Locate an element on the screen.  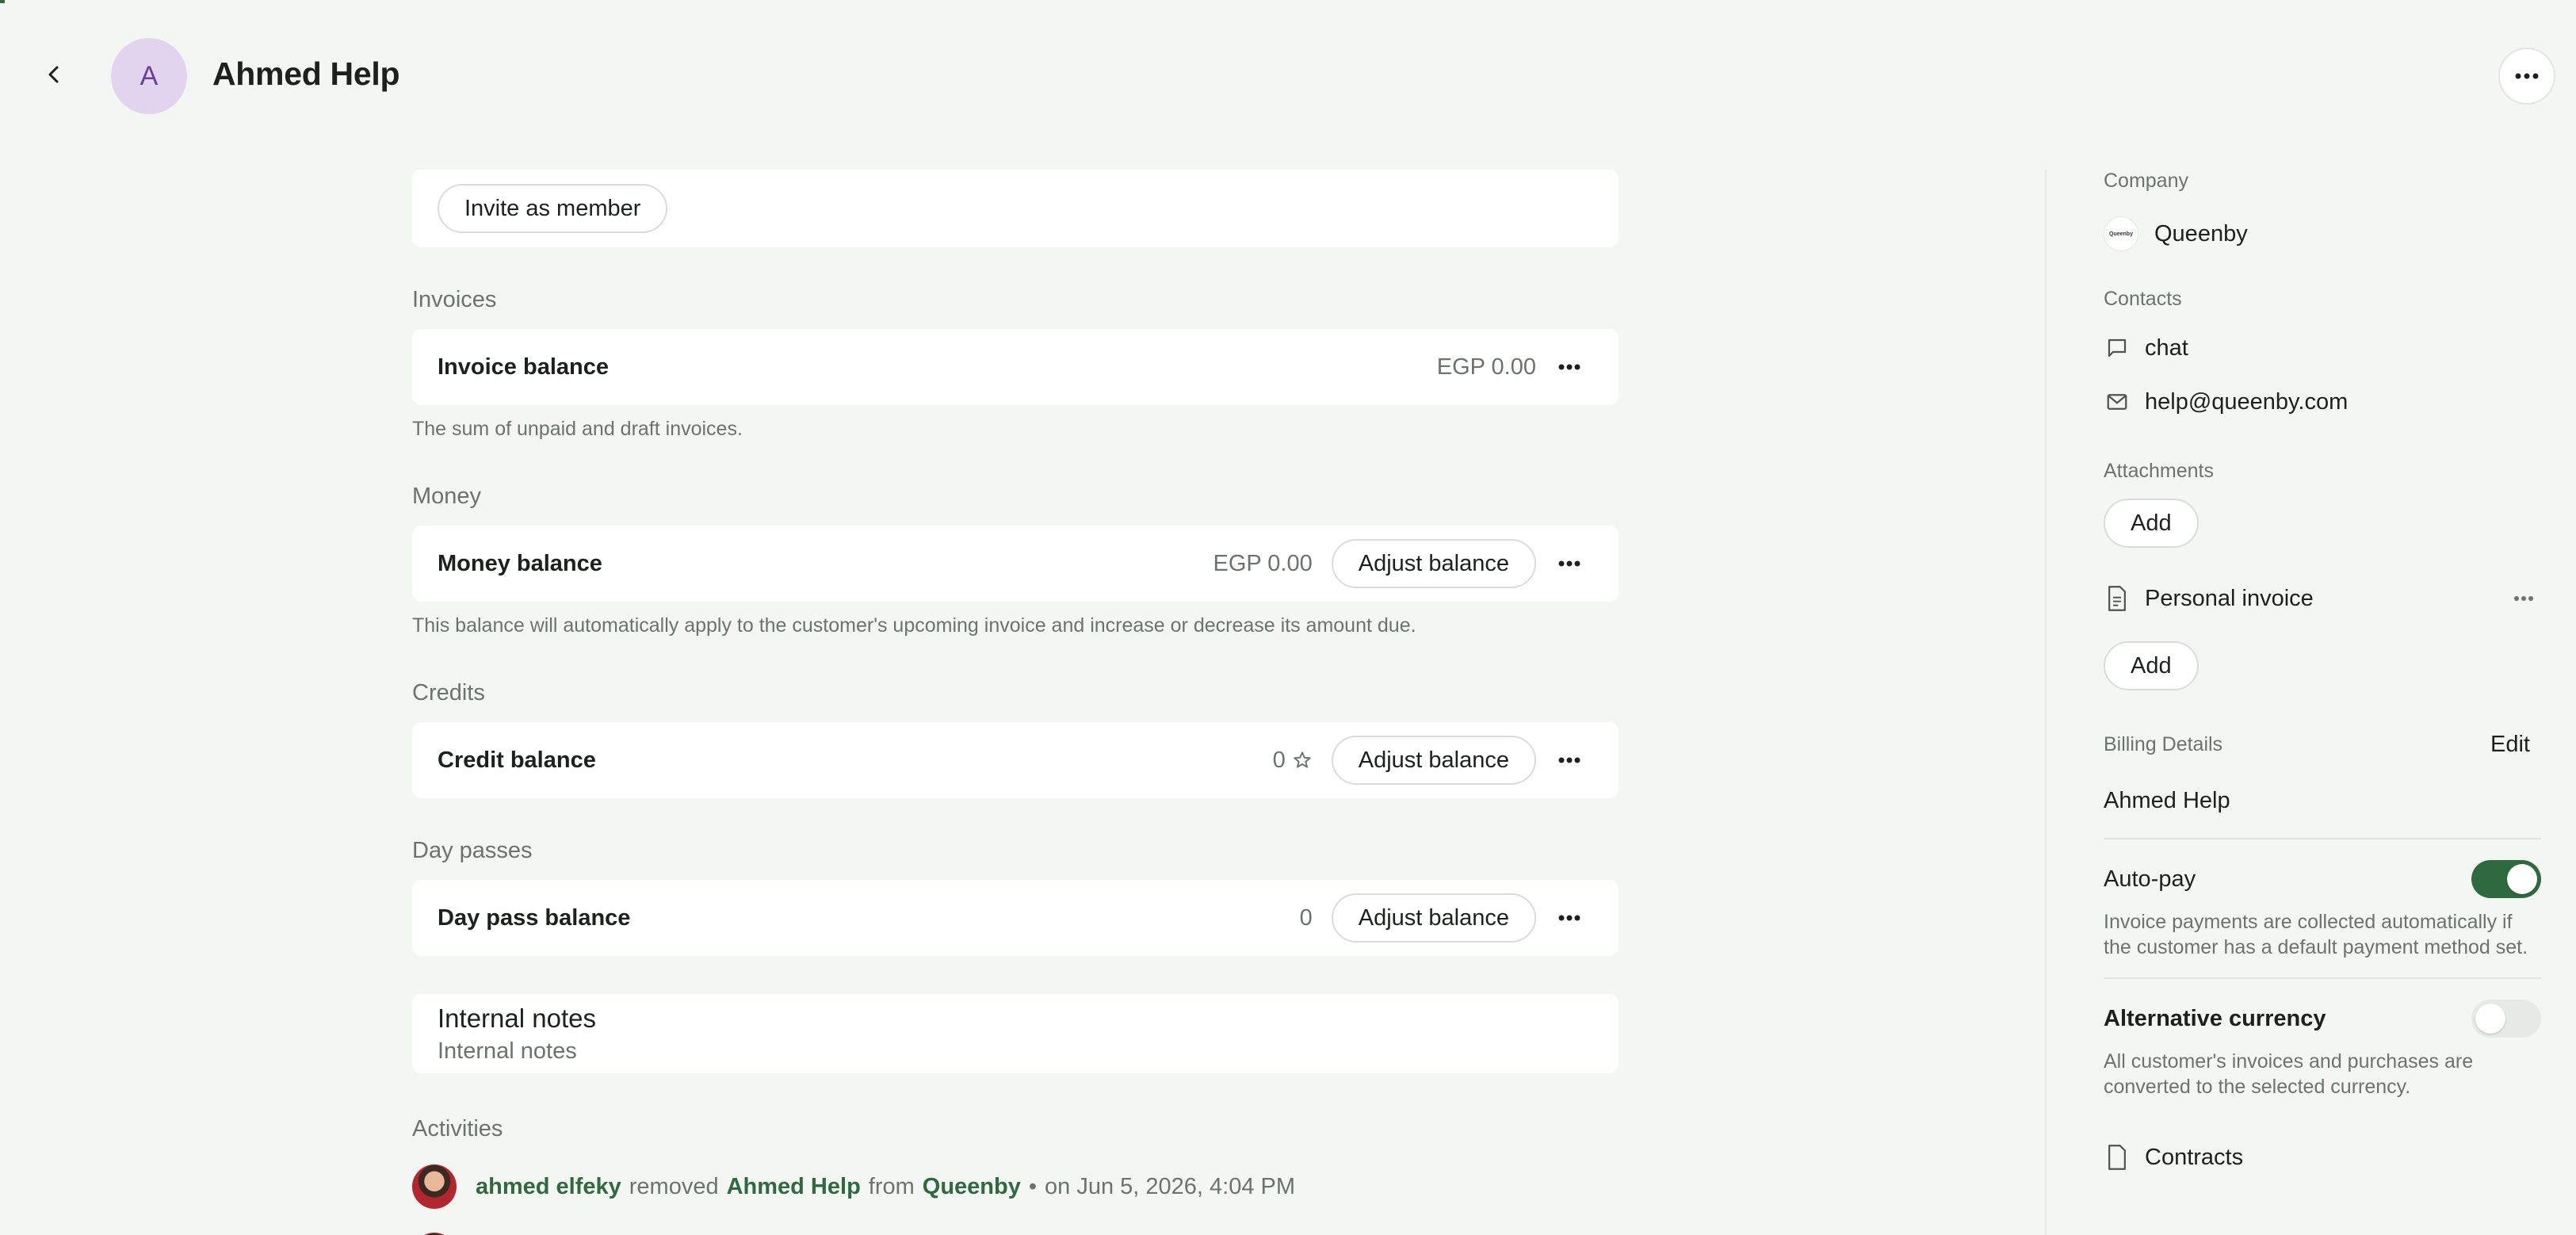
money-section-label: Money is located at coordinates (447, 496).